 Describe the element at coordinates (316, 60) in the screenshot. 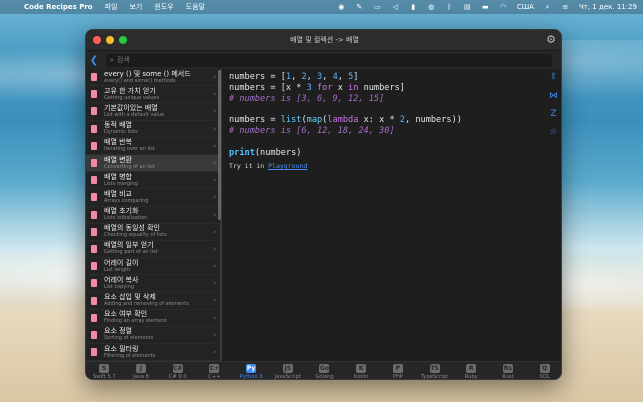

I see `search-input` at that location.